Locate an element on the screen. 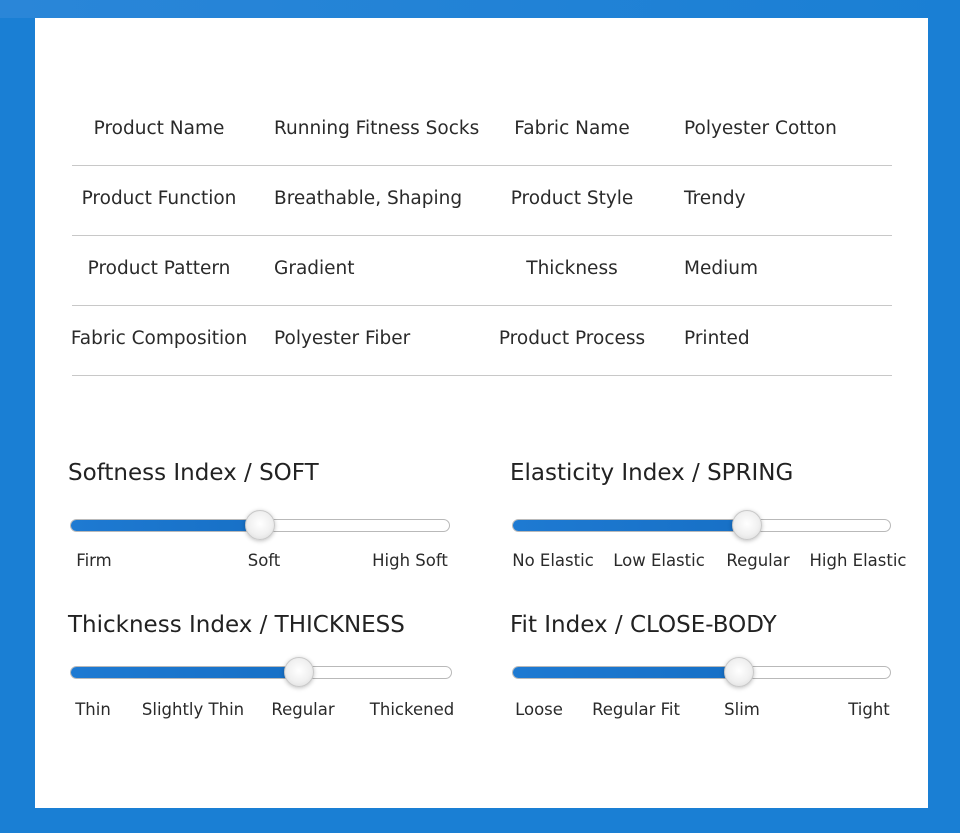 This screenshot has height=833, width=960. thickness-tick: Regular is located at coordinates (303, 709).